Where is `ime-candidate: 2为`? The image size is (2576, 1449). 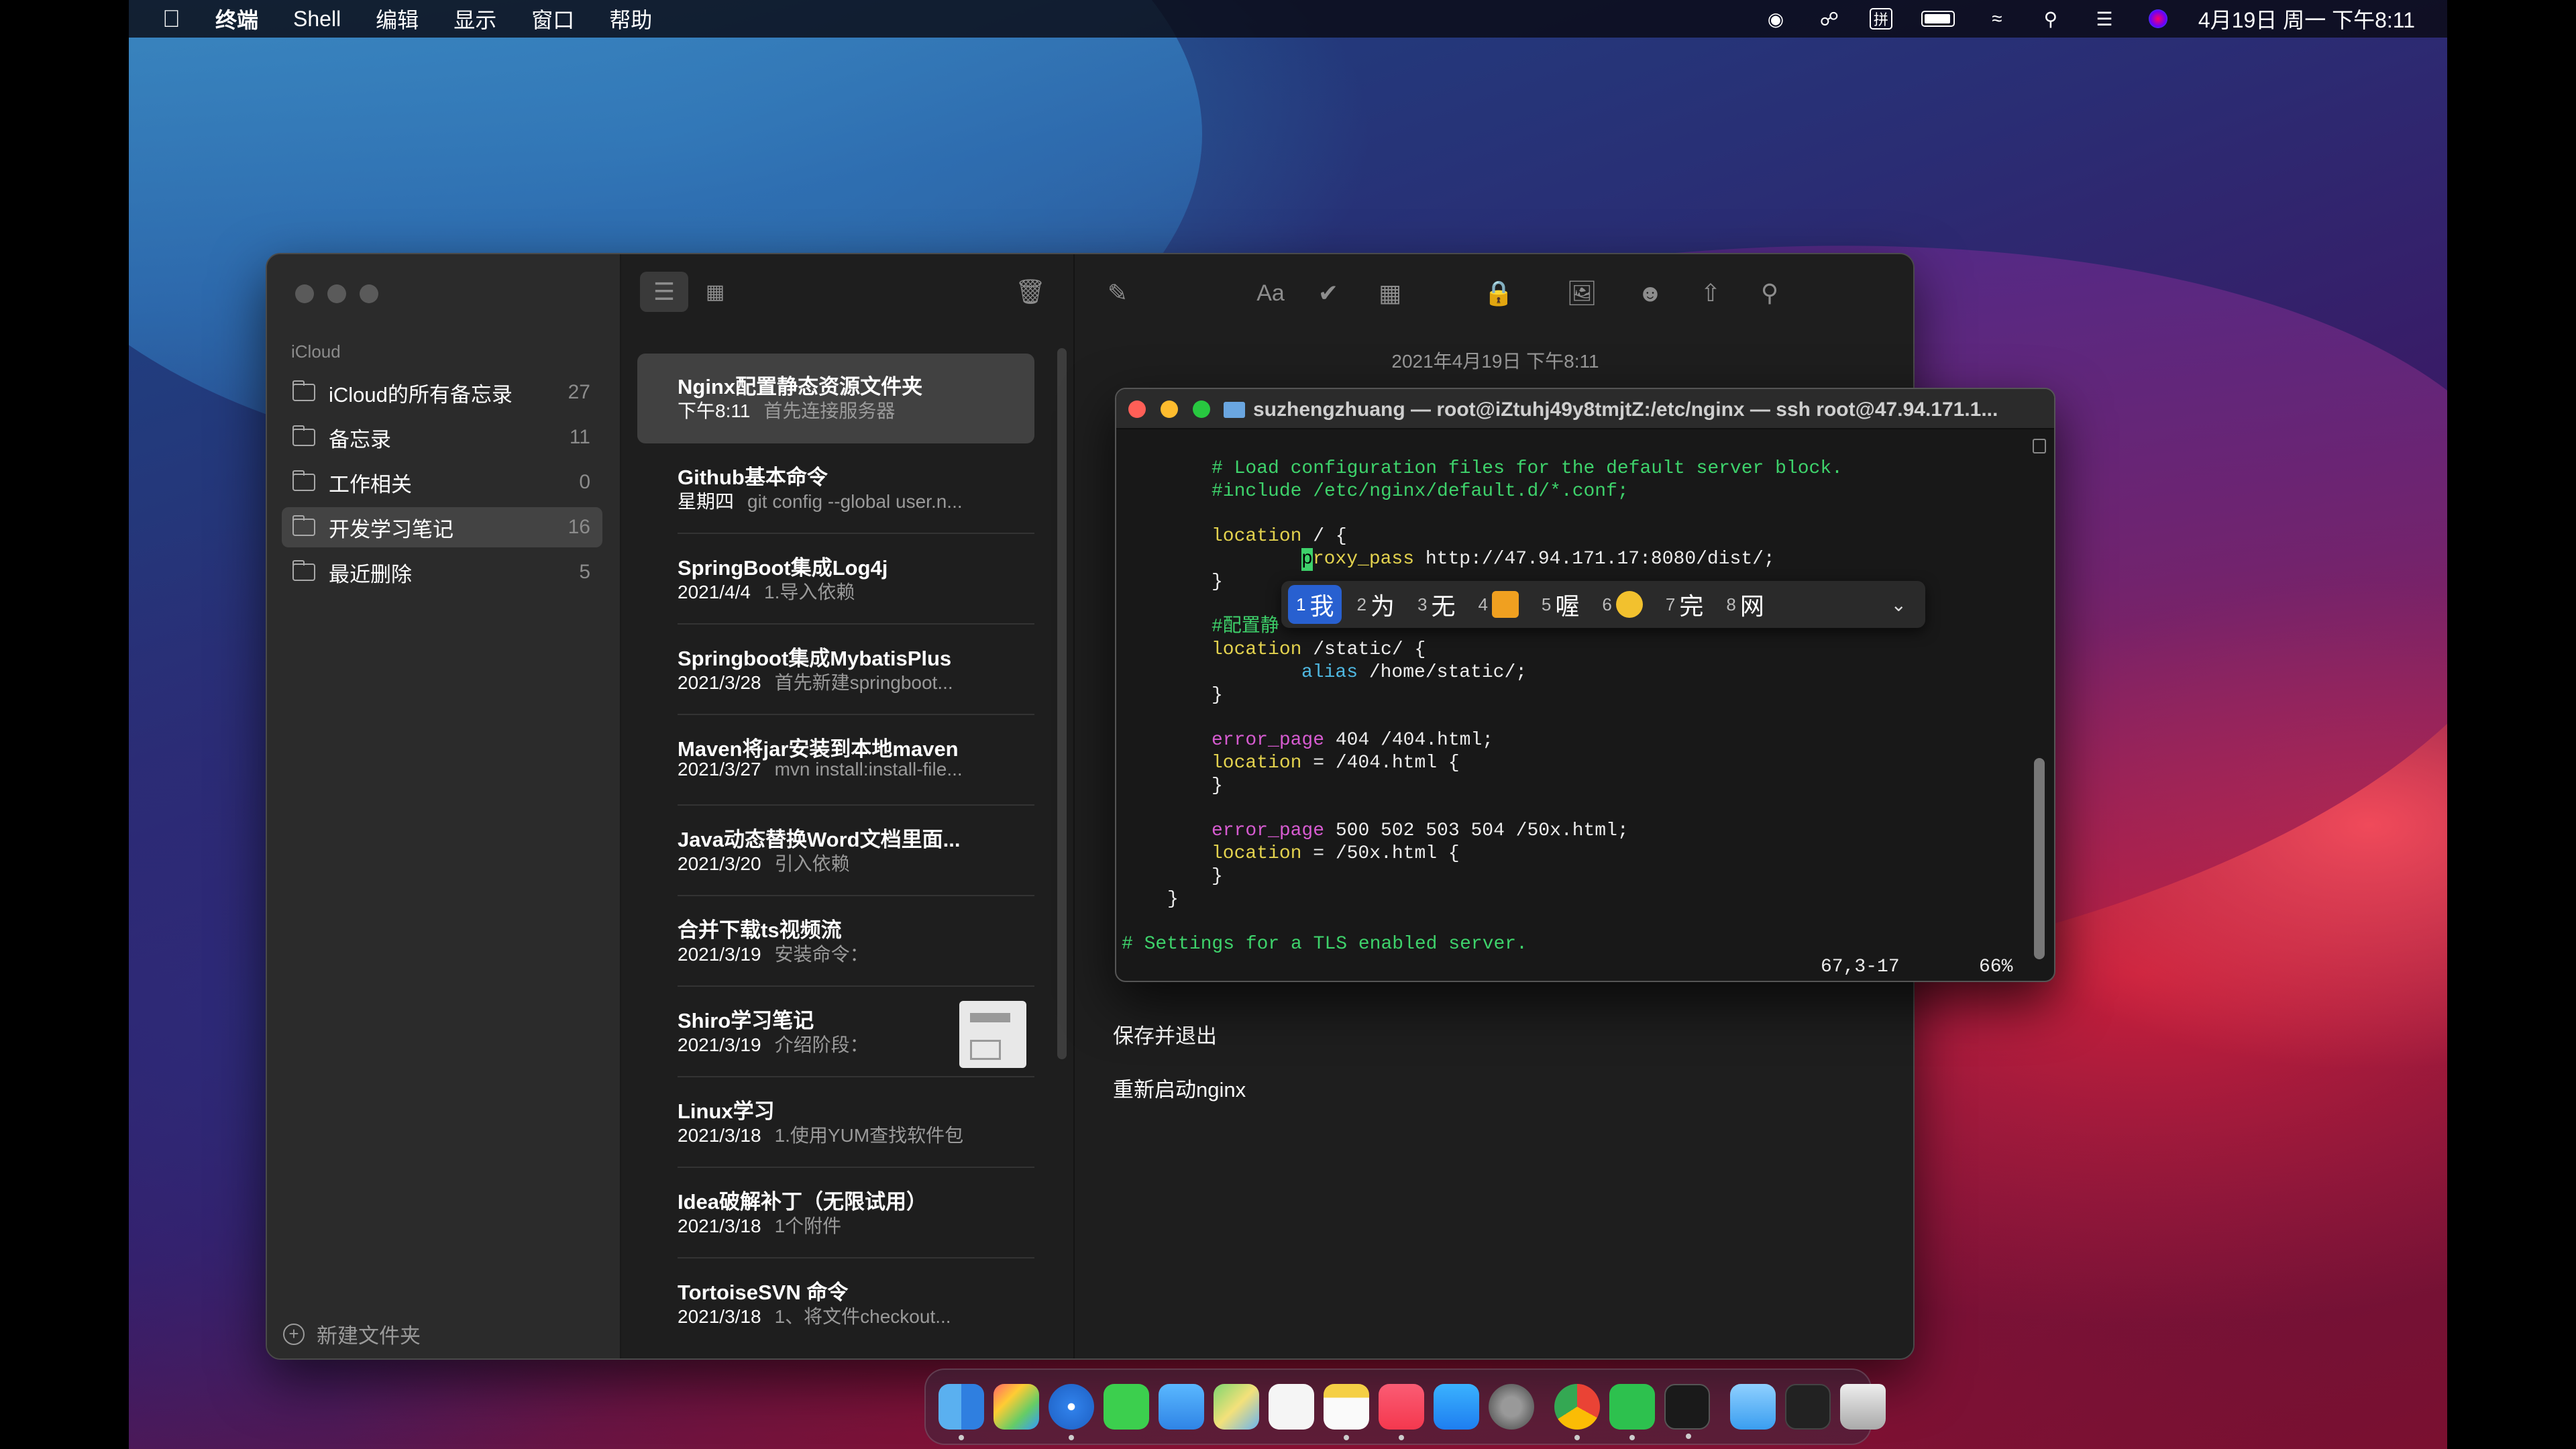
ime-candidate: 2为 is located at coordinates (1375, 604).